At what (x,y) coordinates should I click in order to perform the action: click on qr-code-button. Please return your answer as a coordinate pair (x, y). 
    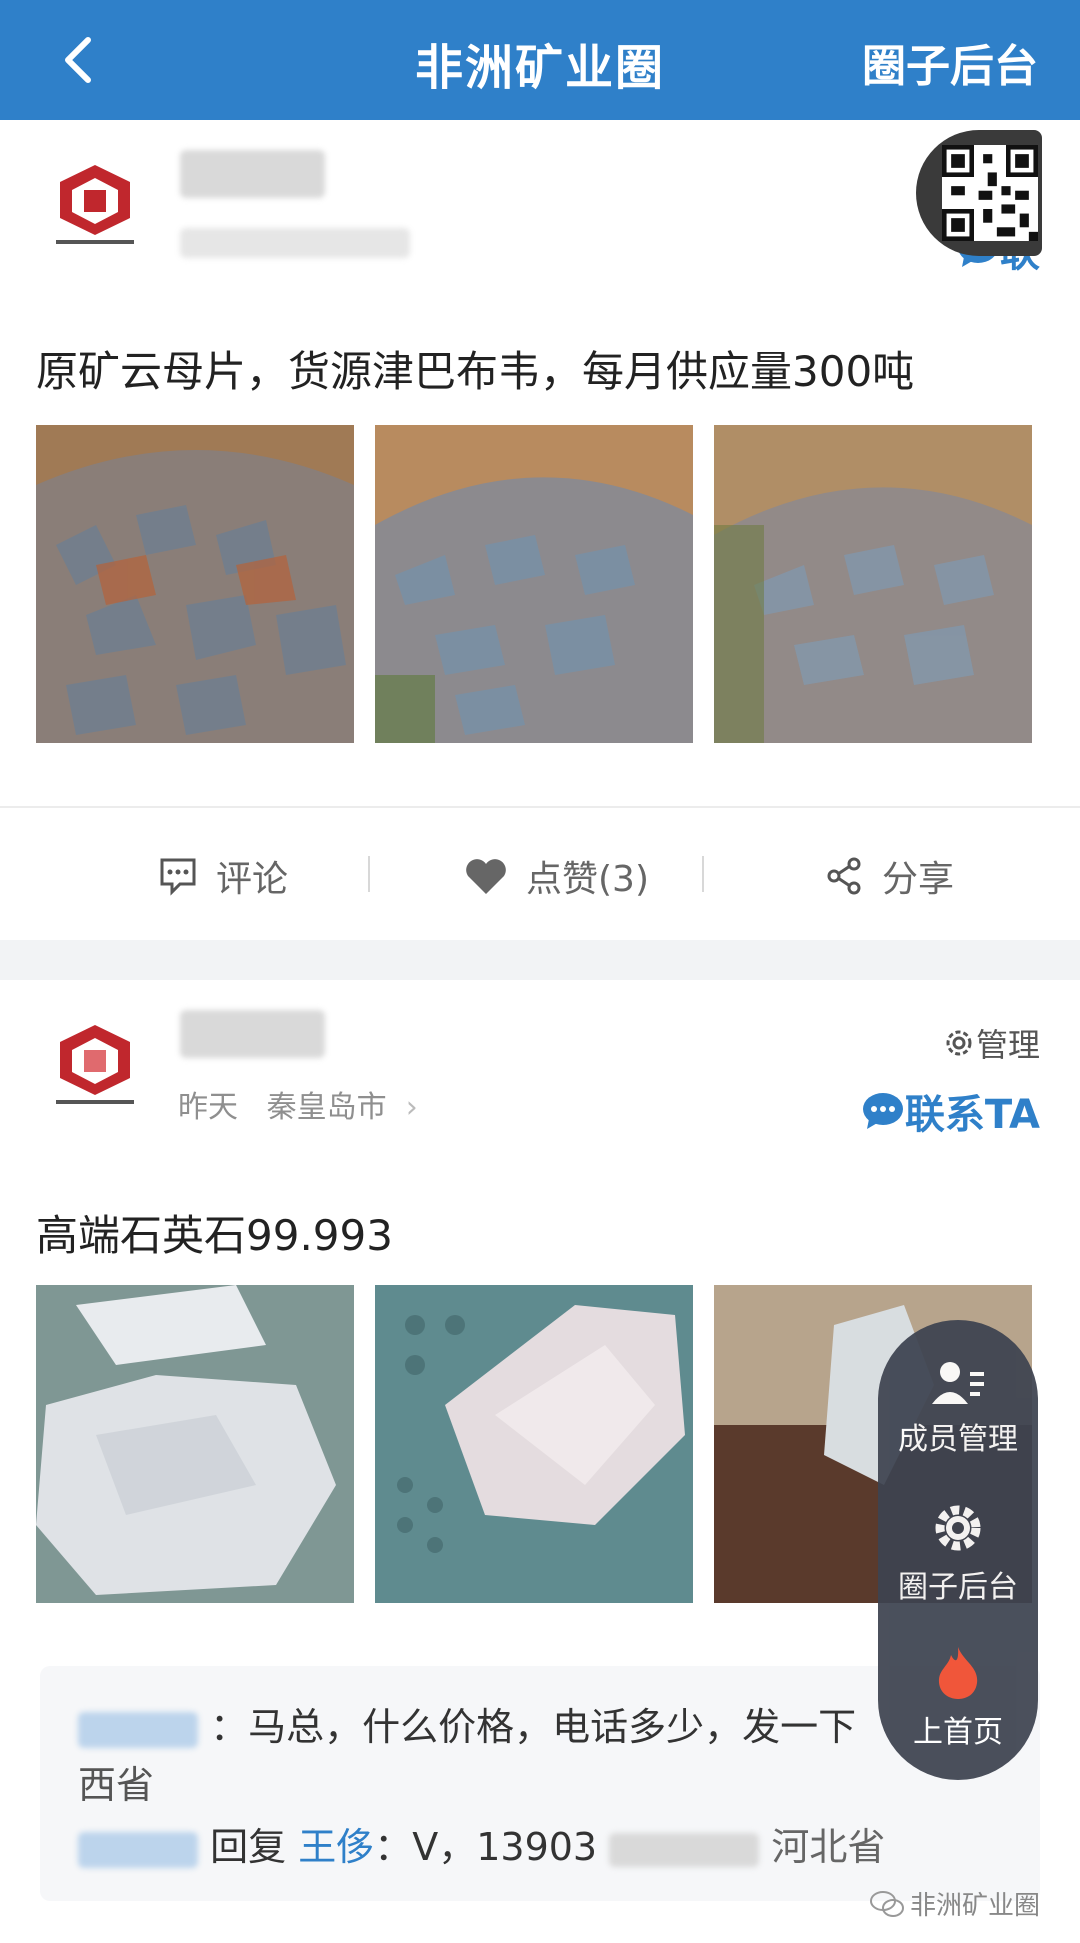
    Looking at the image, I should click on (979, 193).